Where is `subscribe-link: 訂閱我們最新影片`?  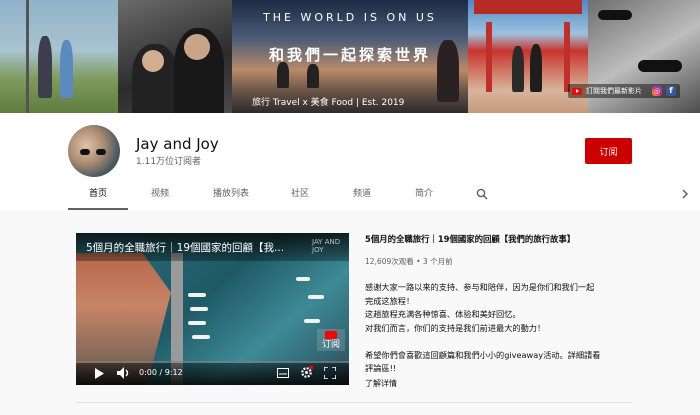
subscribe-link: 訂閱我們最新影片 is located at coordinates (614, 91).